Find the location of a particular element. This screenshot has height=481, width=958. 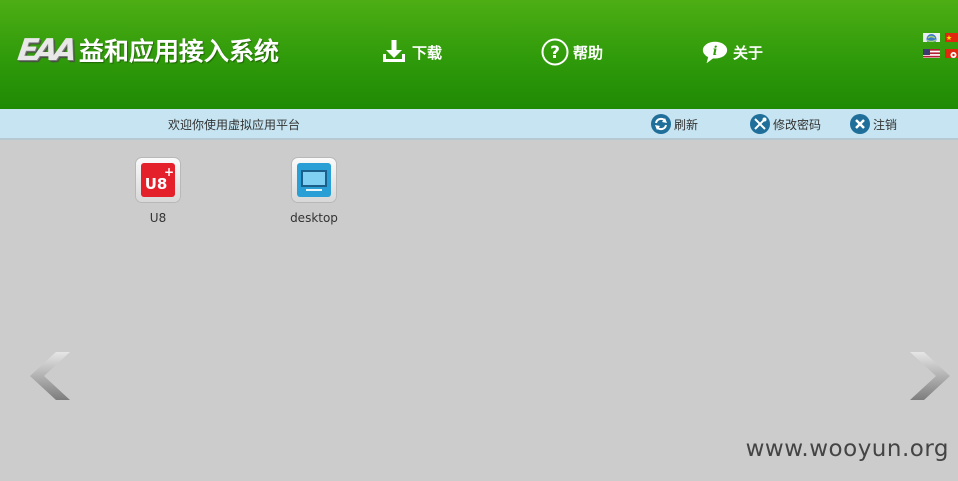

nav-download-label: 下载 is located at coordinates (427, 52).